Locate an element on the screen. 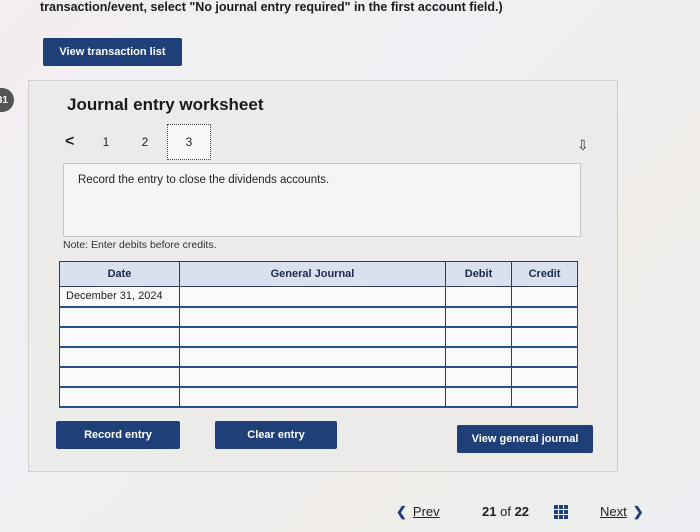  cursor-icon: ⇩ is located at coordinates (583, 145).